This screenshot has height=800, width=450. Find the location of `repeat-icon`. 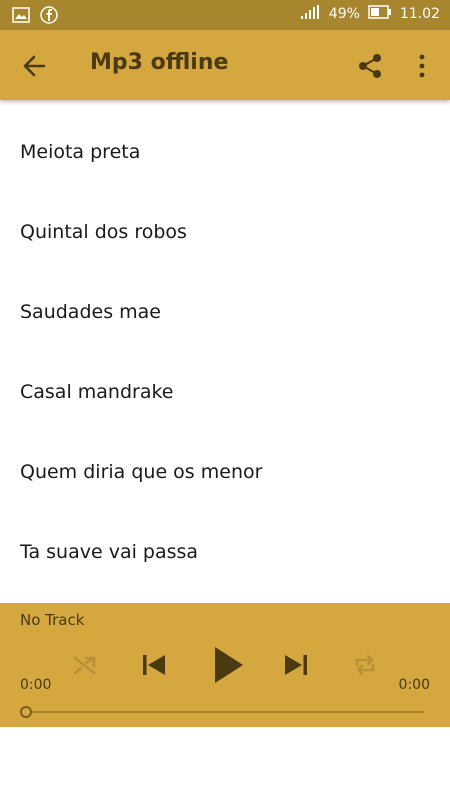

repeat-icon is located at coordinates (365, 667).